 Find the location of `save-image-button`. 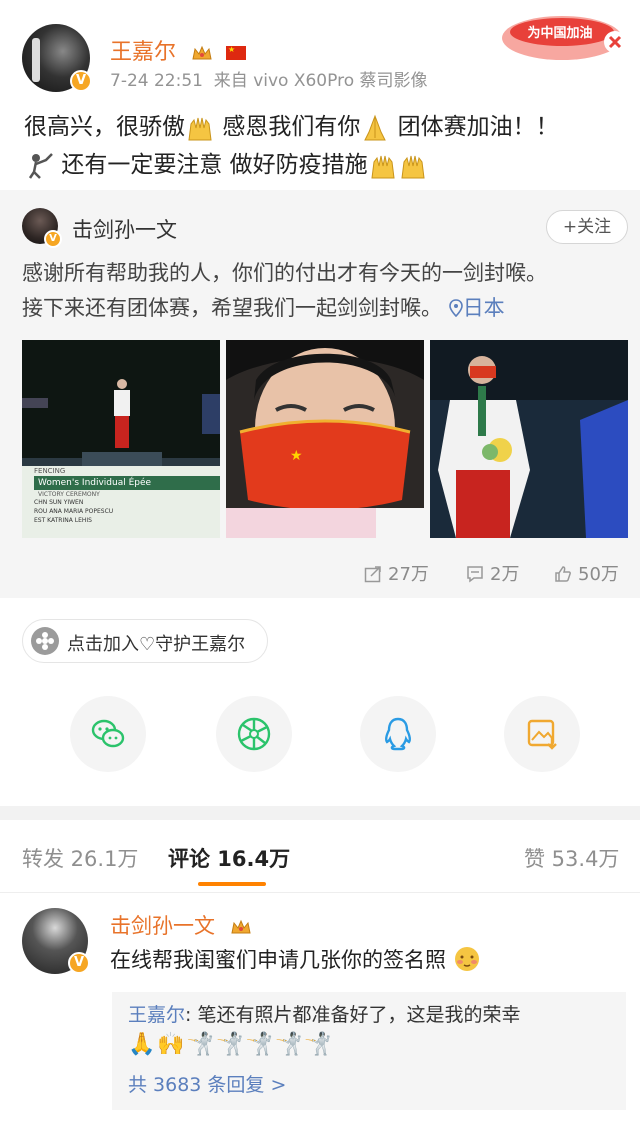

save-image-button is located at coordinates (542, 734).